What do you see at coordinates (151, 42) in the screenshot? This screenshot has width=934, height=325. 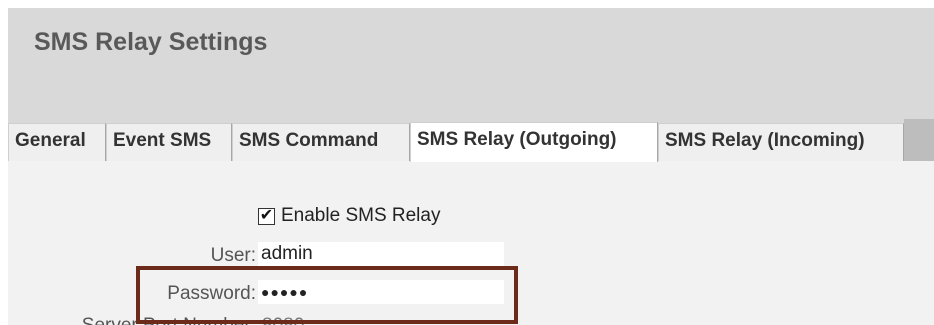 I see `page-title: SMS Relay Settings` at bounding box center [151, 42].